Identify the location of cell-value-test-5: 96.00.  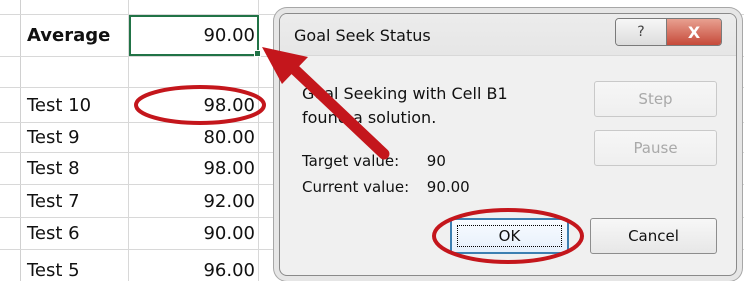
(194, 265).